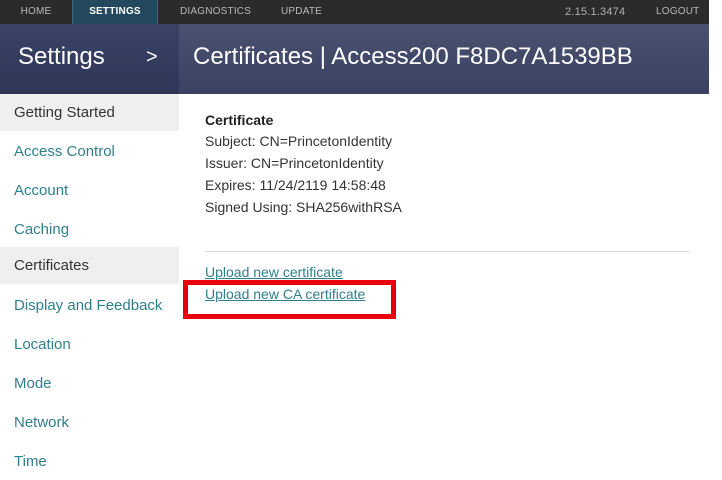  What do you see at coordinates (61, 56) in the screenshot?
I see `settings-heading: Settings` at bounding box center [61, 56].